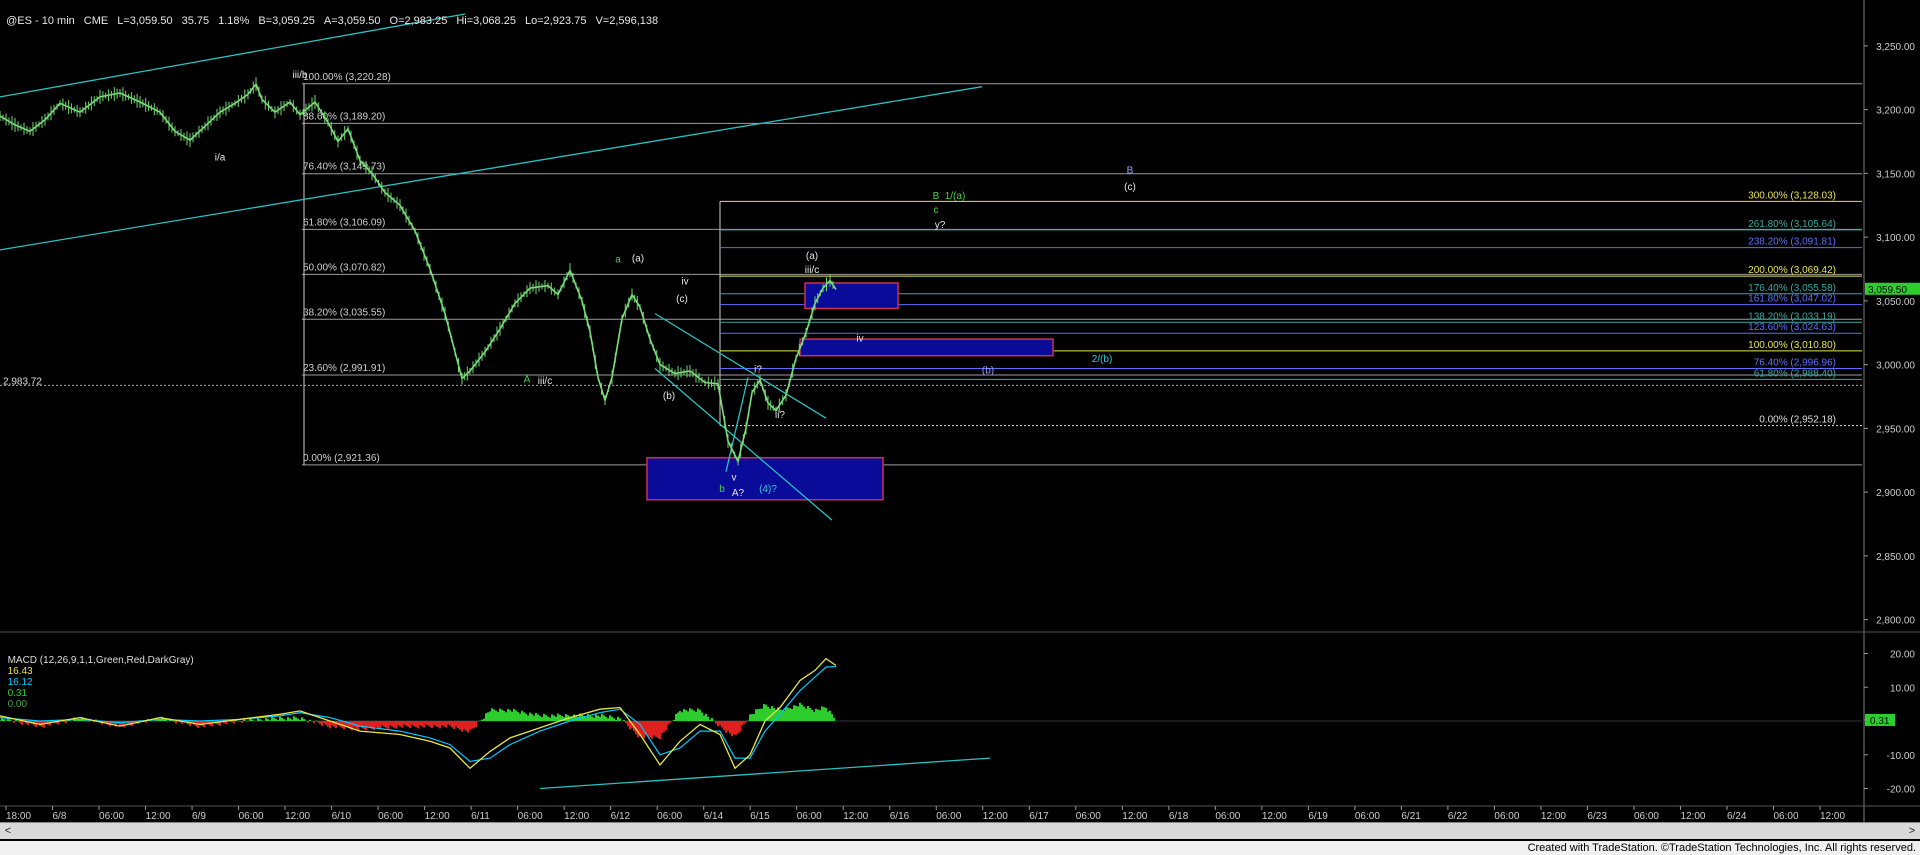  Describe the element at coordinates (722, 489) in the screenshot. I see `wave-label: b` at that location.